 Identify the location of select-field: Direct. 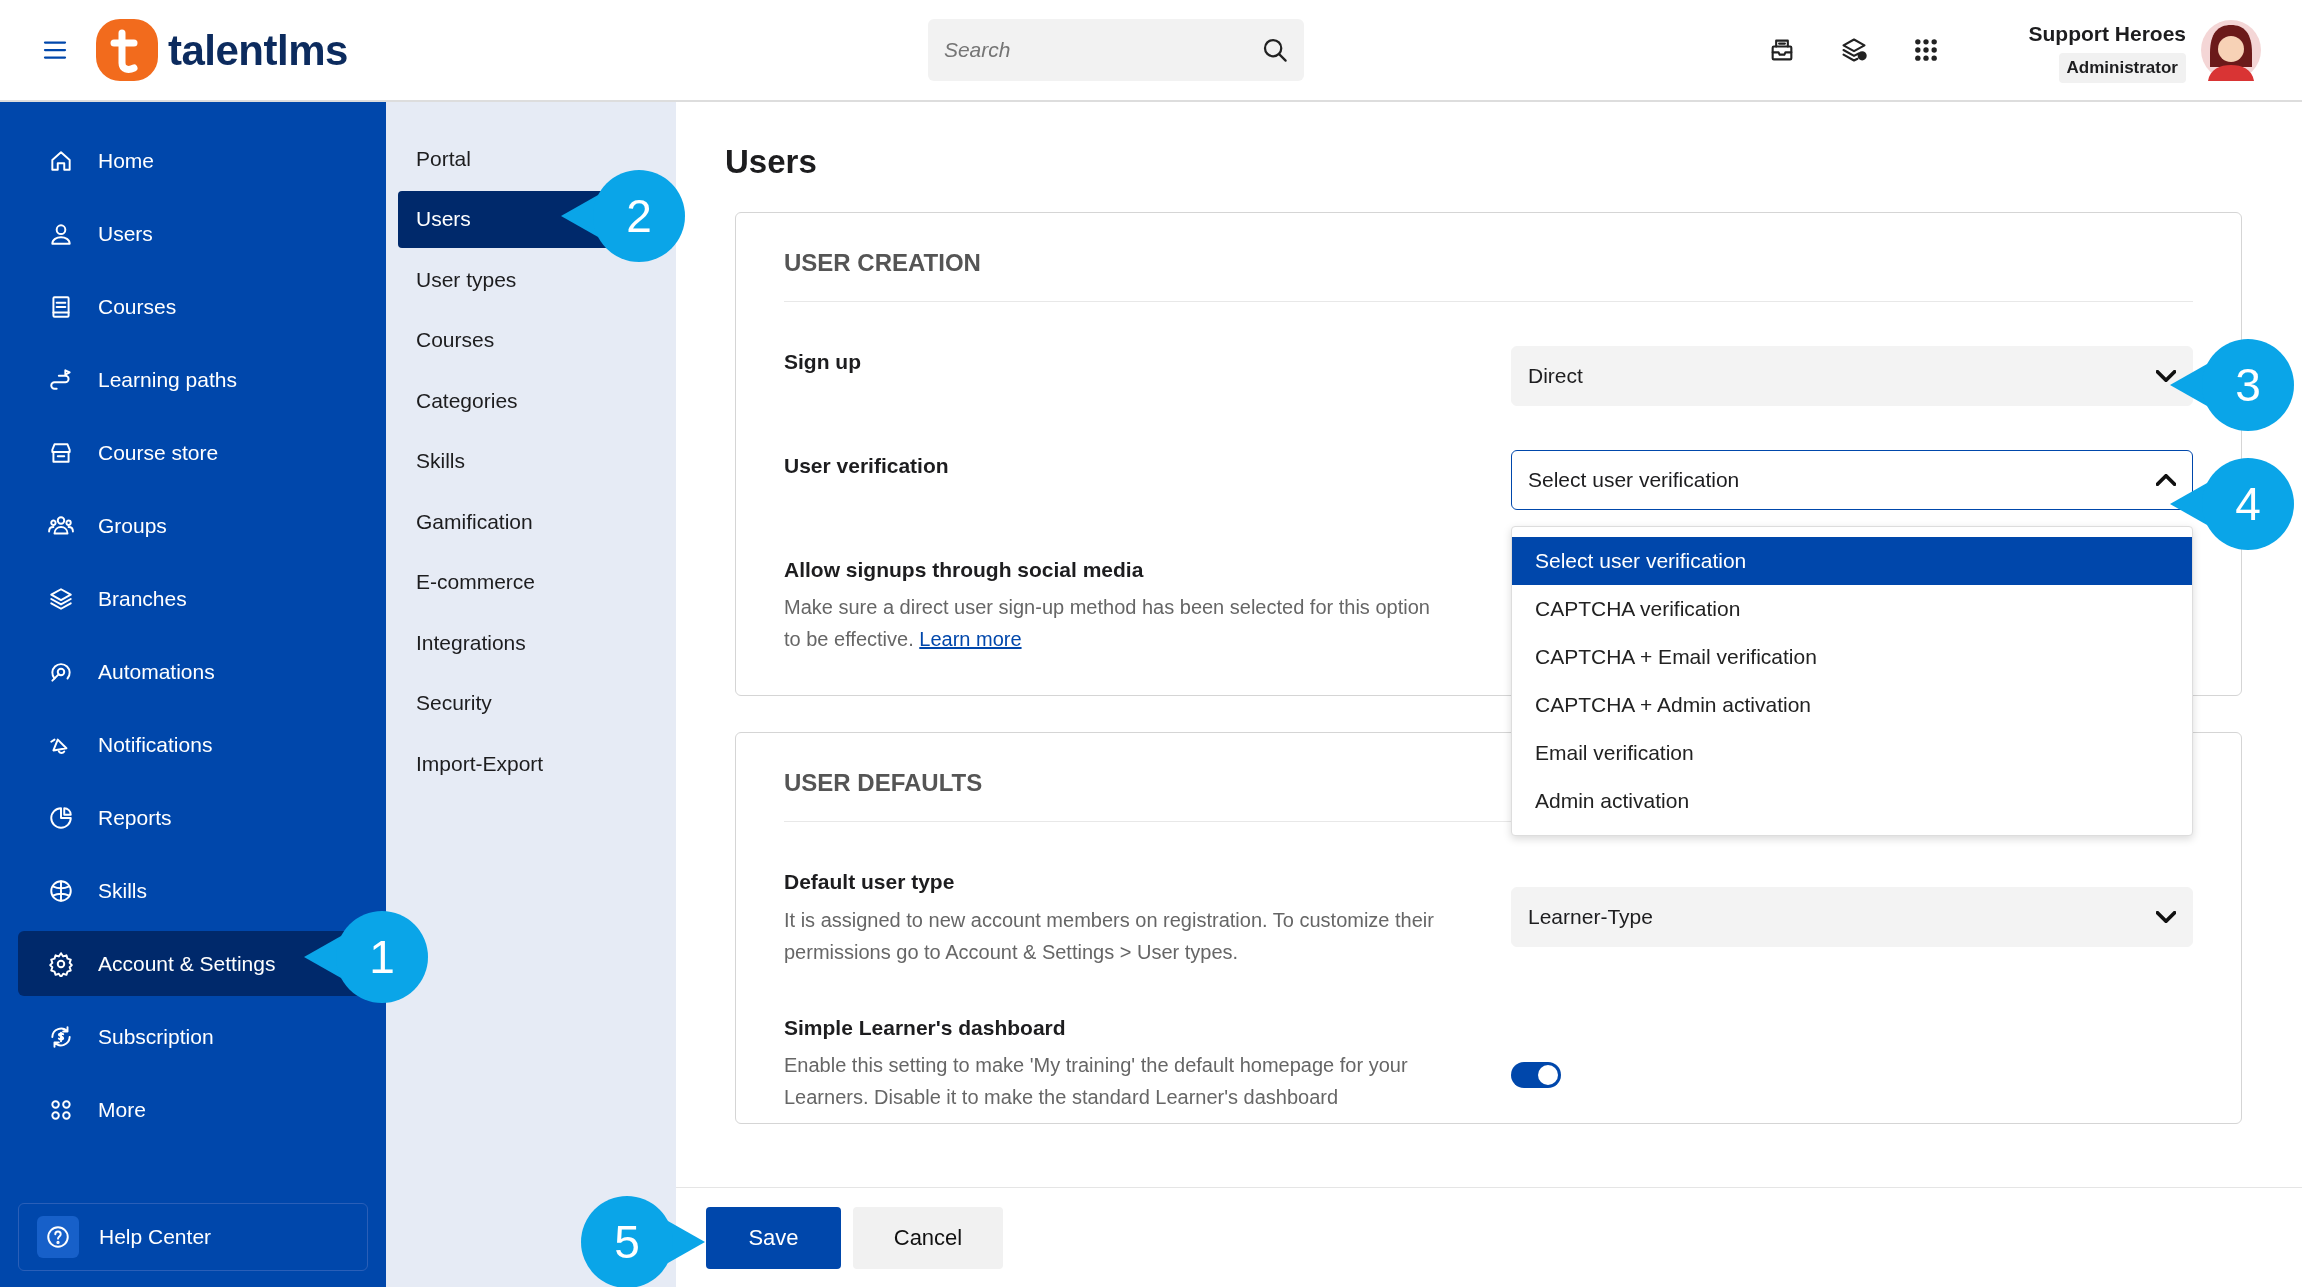
(1852, 375).